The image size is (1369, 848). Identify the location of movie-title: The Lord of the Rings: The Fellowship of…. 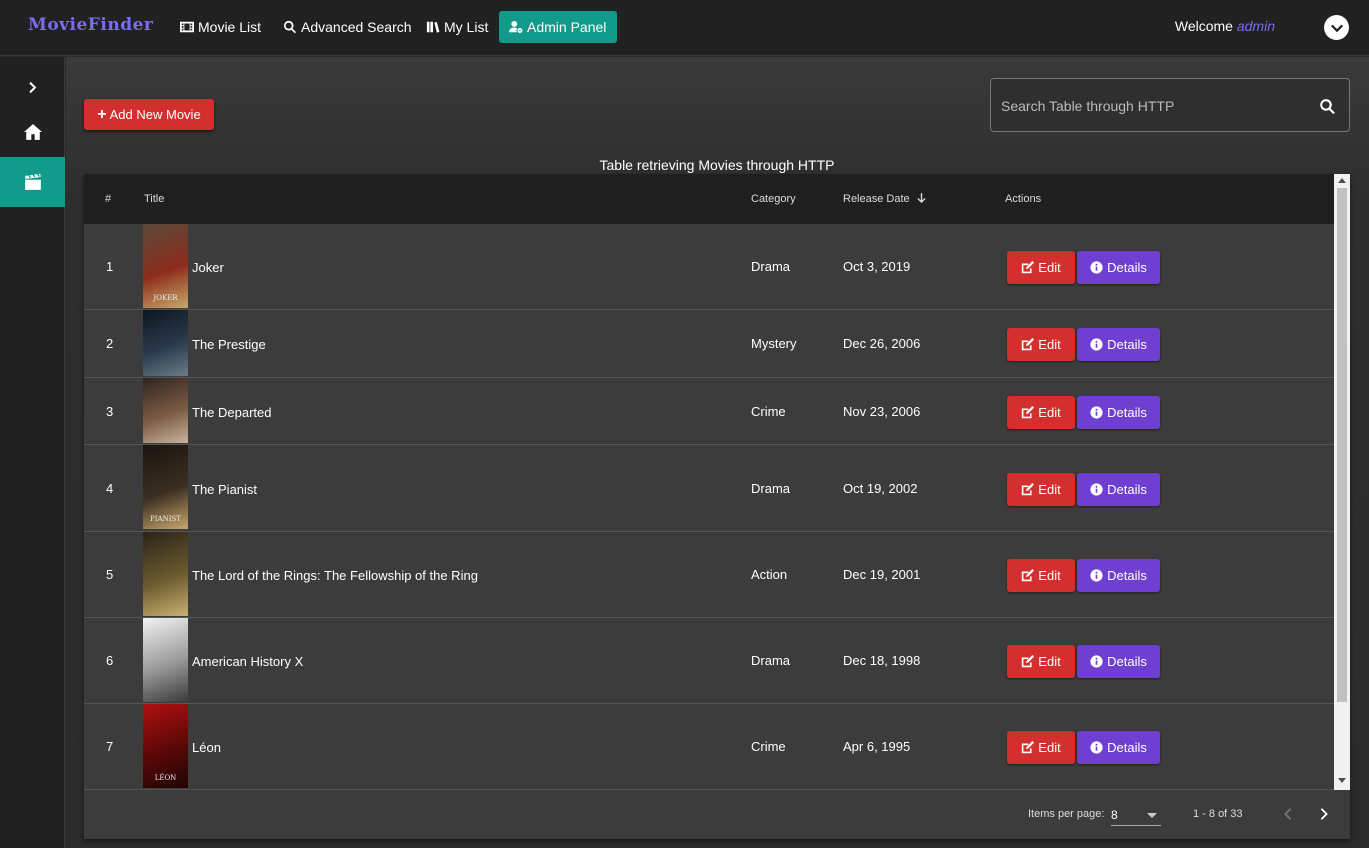
(335, 575).